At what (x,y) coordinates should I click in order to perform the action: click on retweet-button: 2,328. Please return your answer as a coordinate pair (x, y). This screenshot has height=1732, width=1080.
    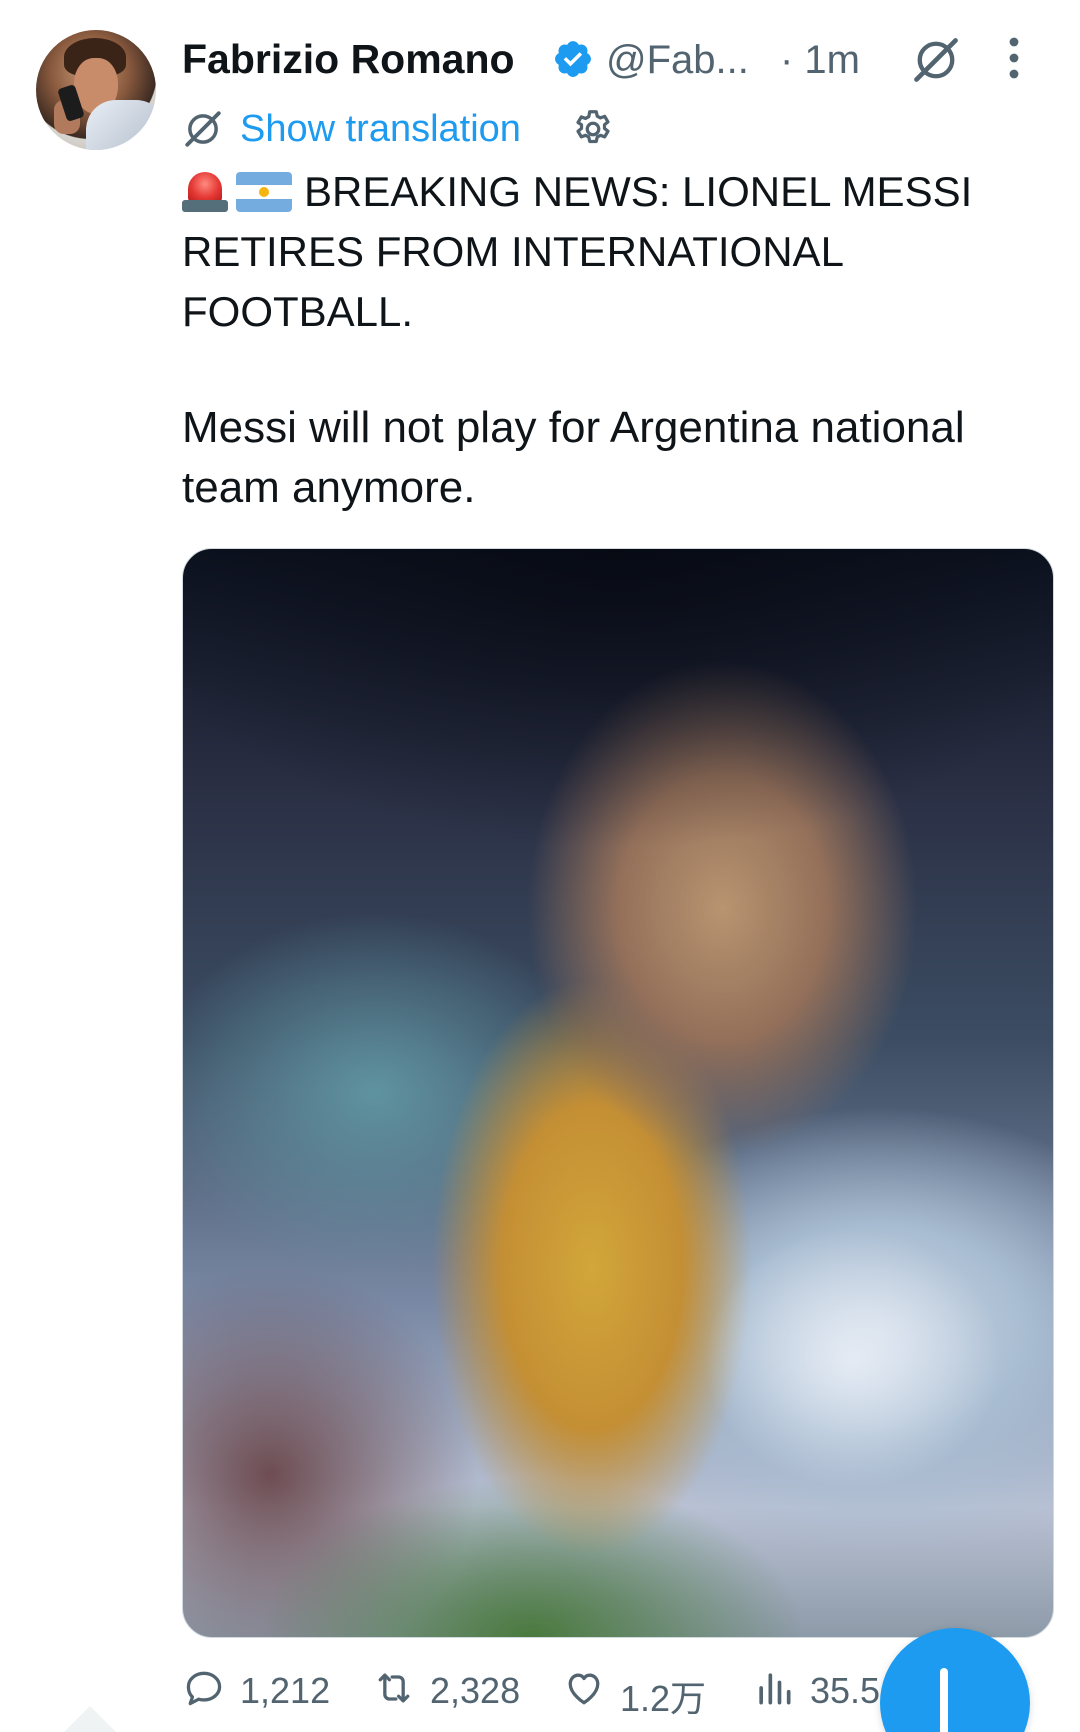
    Looking at the image, I should click on (457, 1688).